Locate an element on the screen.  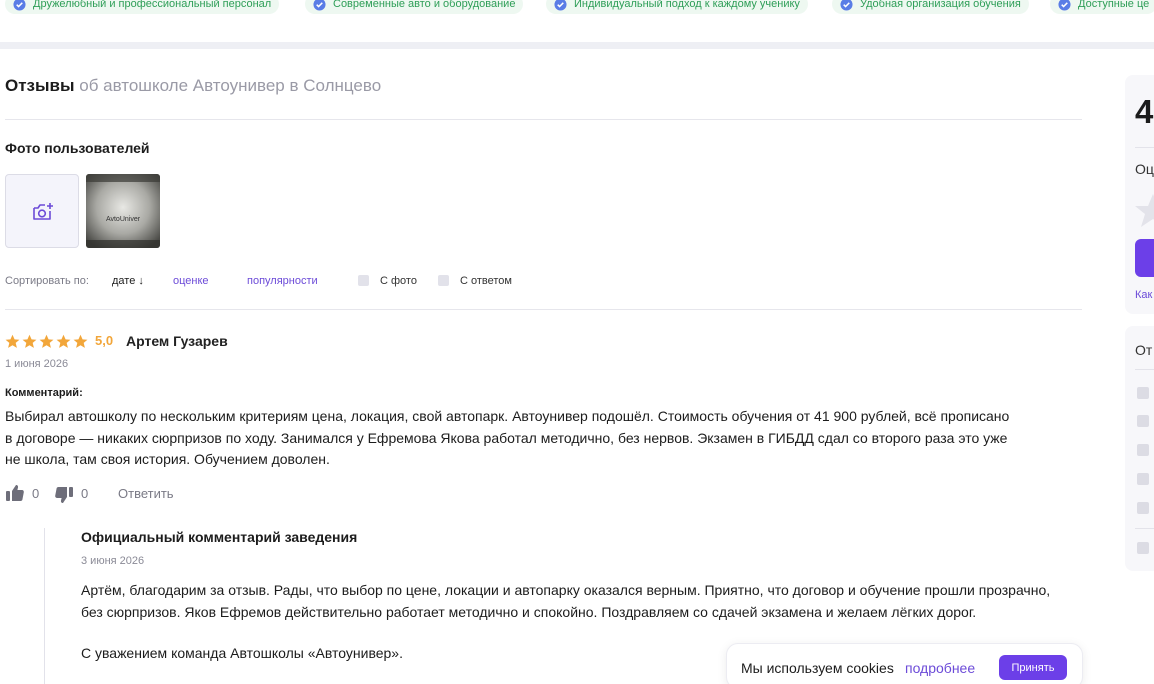
user-photo-thumbnail: AvtoUniver is located at coordinates (123, 211).